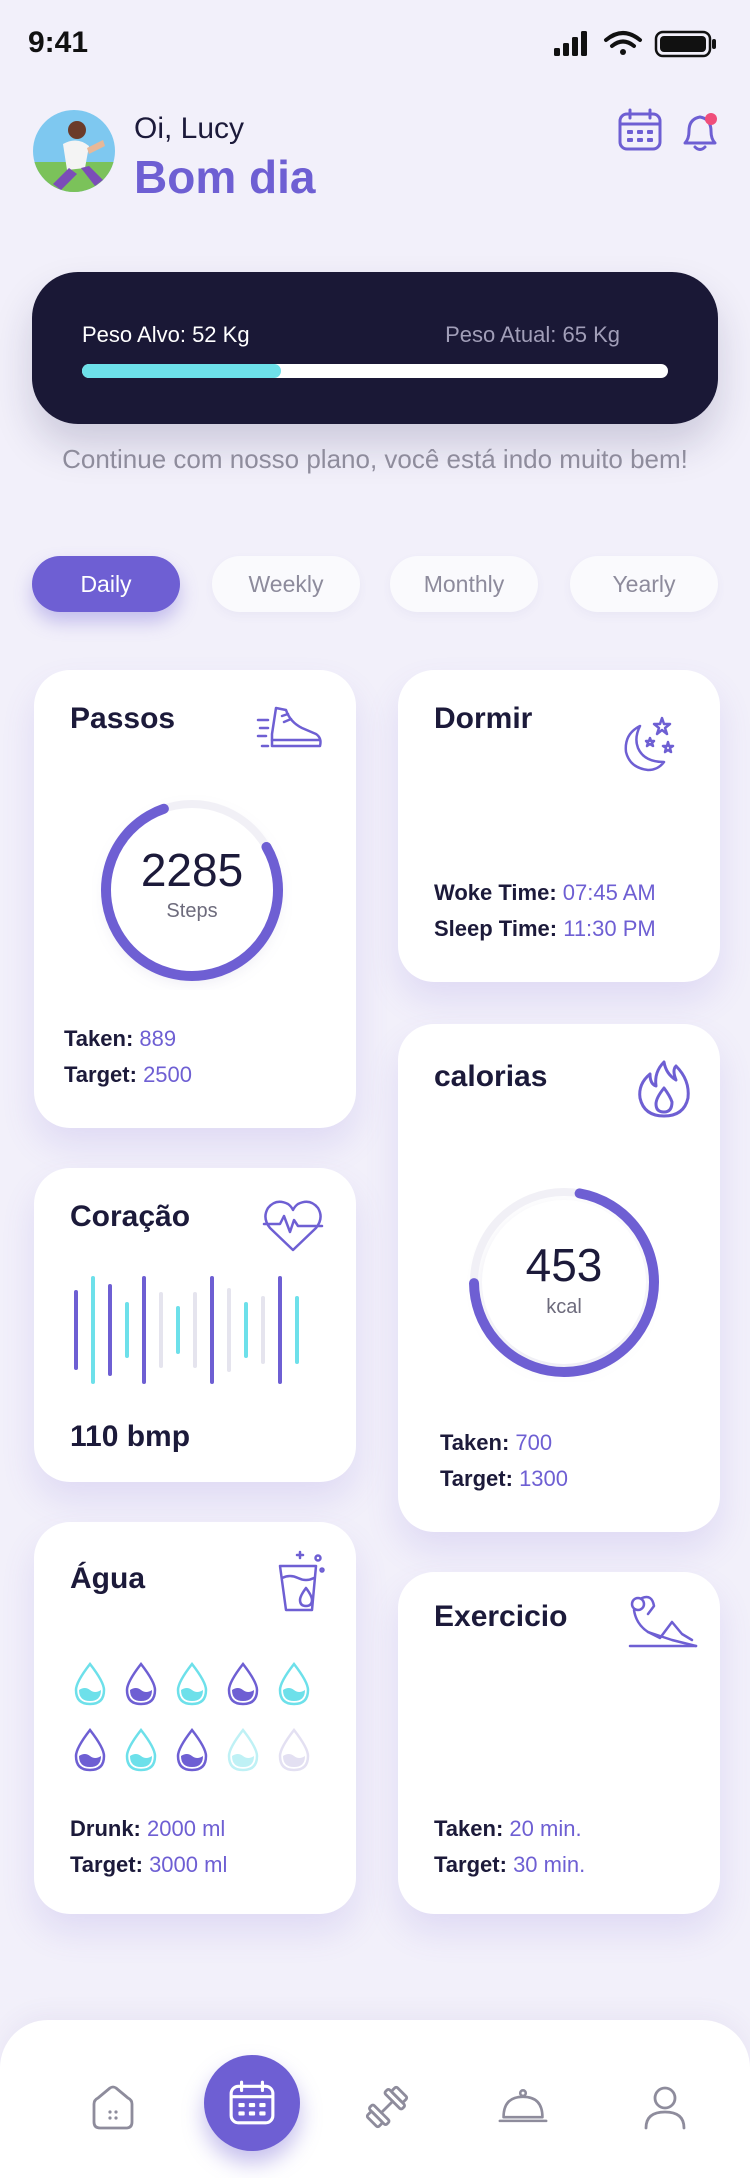 This screenshot has height=2178, width=750. What do you see at coordinates (509, 1865) in the screenshot?
I see `exercise-target: Target: 30 min.` at bounding box center [509, 1865].